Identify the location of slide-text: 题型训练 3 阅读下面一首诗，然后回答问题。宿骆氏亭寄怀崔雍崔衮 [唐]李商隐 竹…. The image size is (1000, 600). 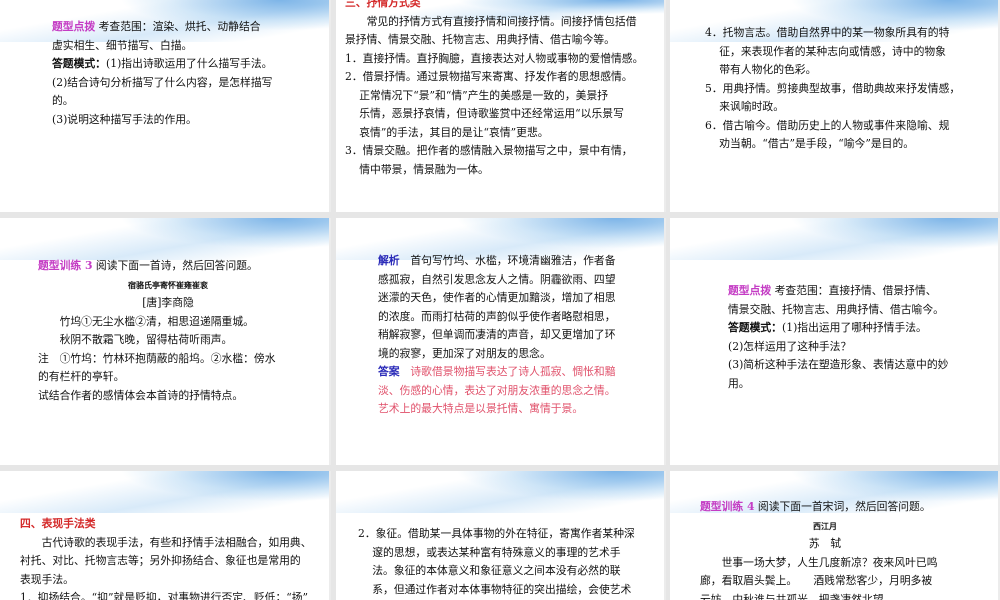
(168, 331).